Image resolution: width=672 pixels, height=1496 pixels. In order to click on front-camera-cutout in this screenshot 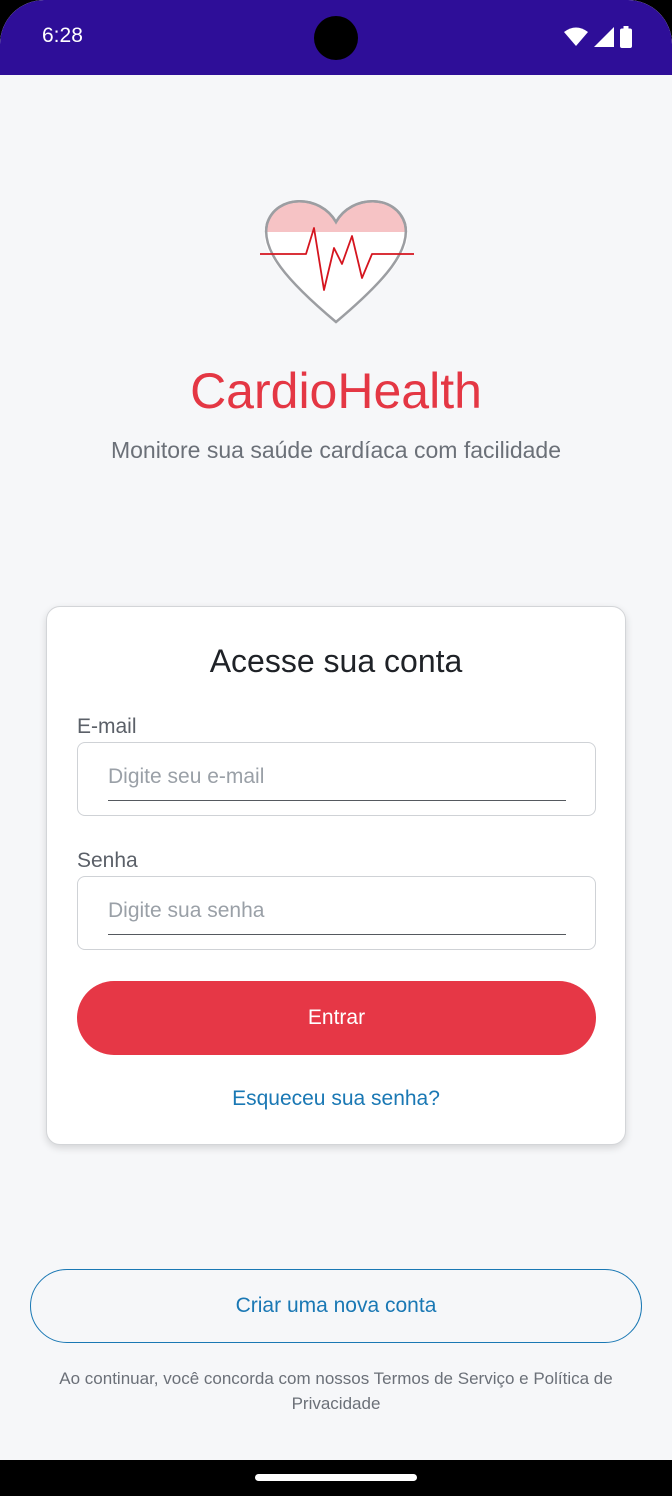, I will do `click(336, 38)`.